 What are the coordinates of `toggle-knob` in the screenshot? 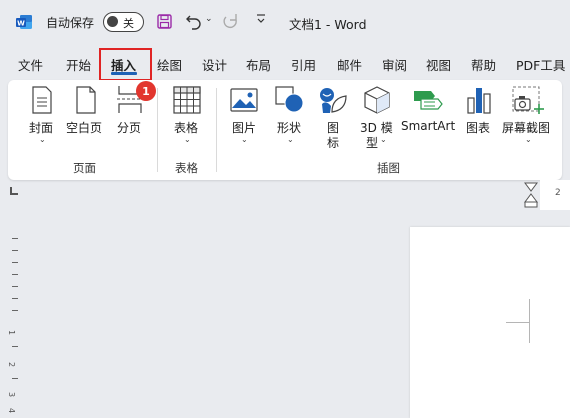 It's located at (112, 21).